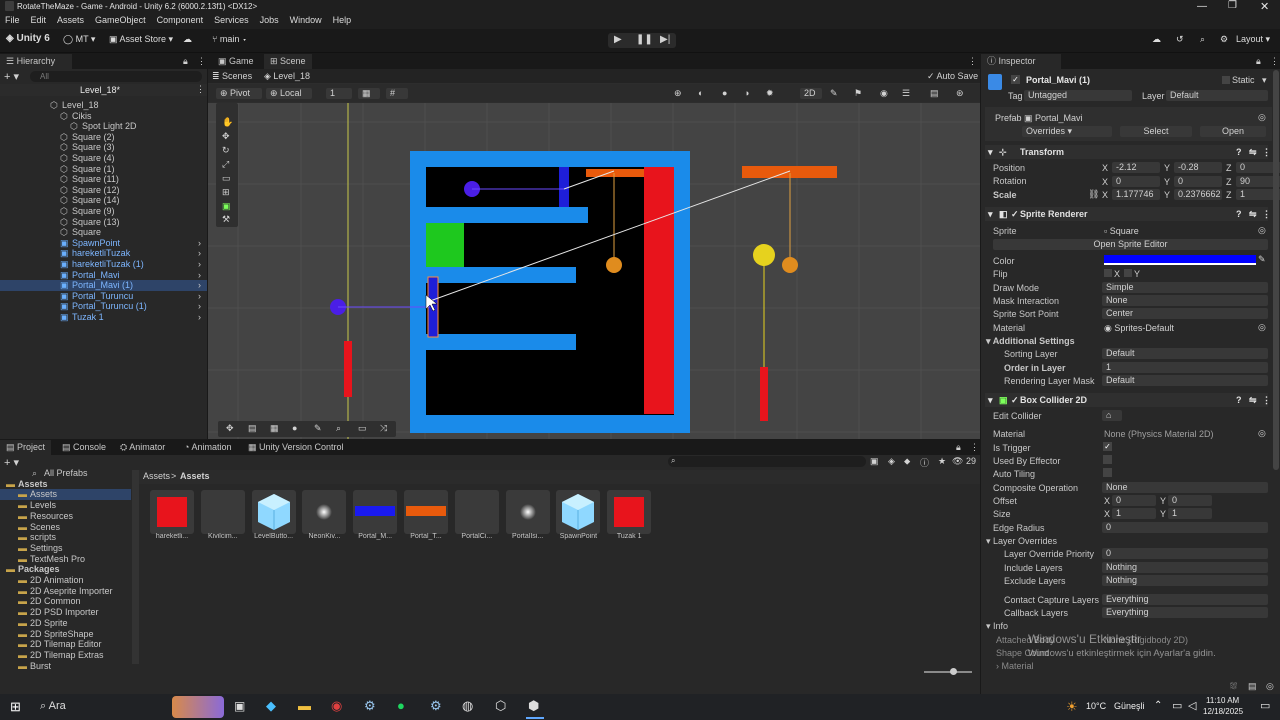  I want to click on hierarchy-item: ▣ Portal_Mavi ›, so click(103, 275).